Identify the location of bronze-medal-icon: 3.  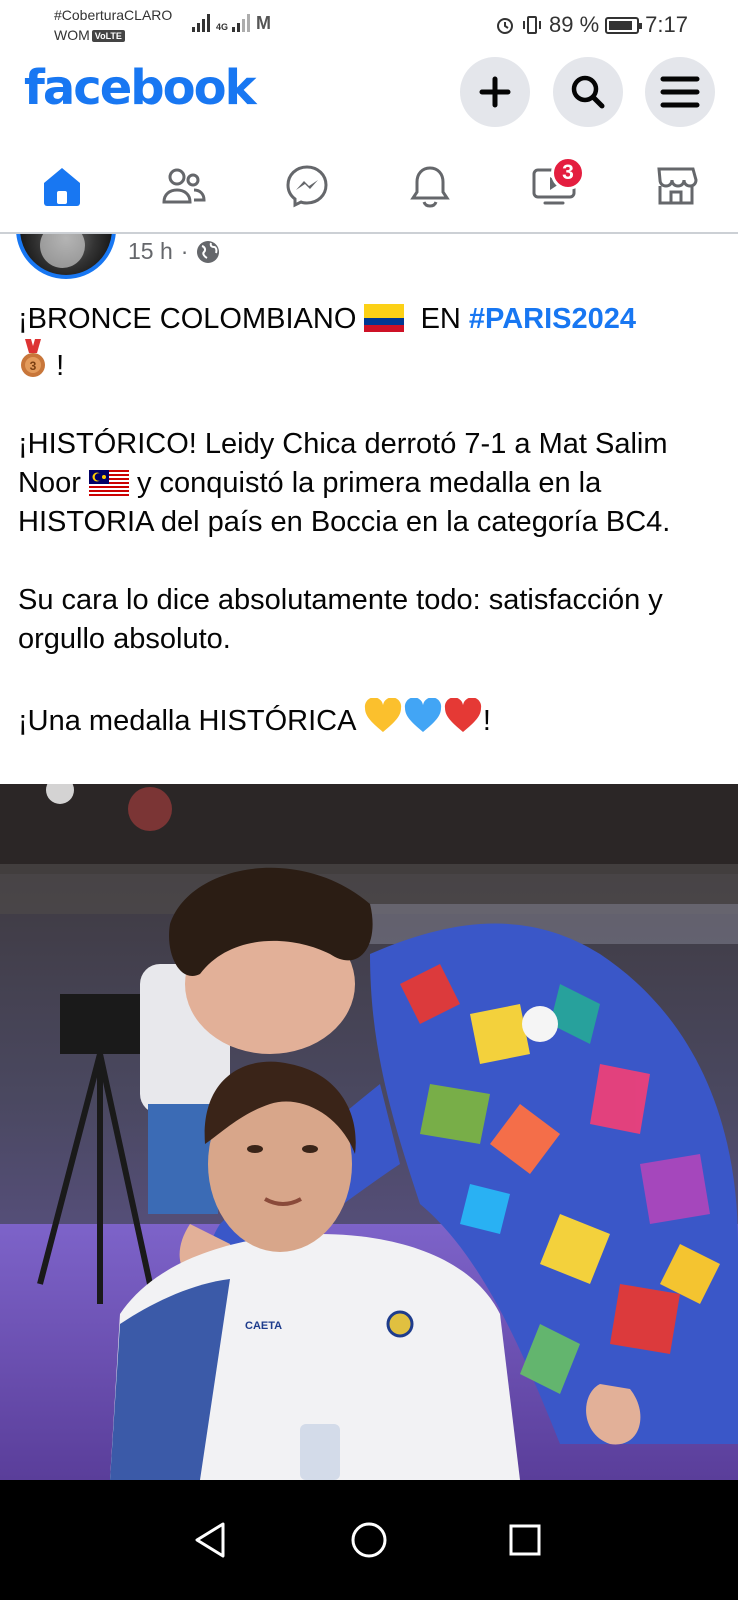
(33, 358).